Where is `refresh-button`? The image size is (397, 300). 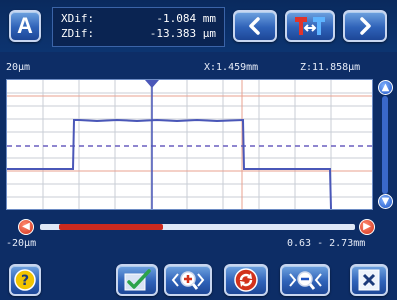 refresh-button is located at coordinates (246, 280).